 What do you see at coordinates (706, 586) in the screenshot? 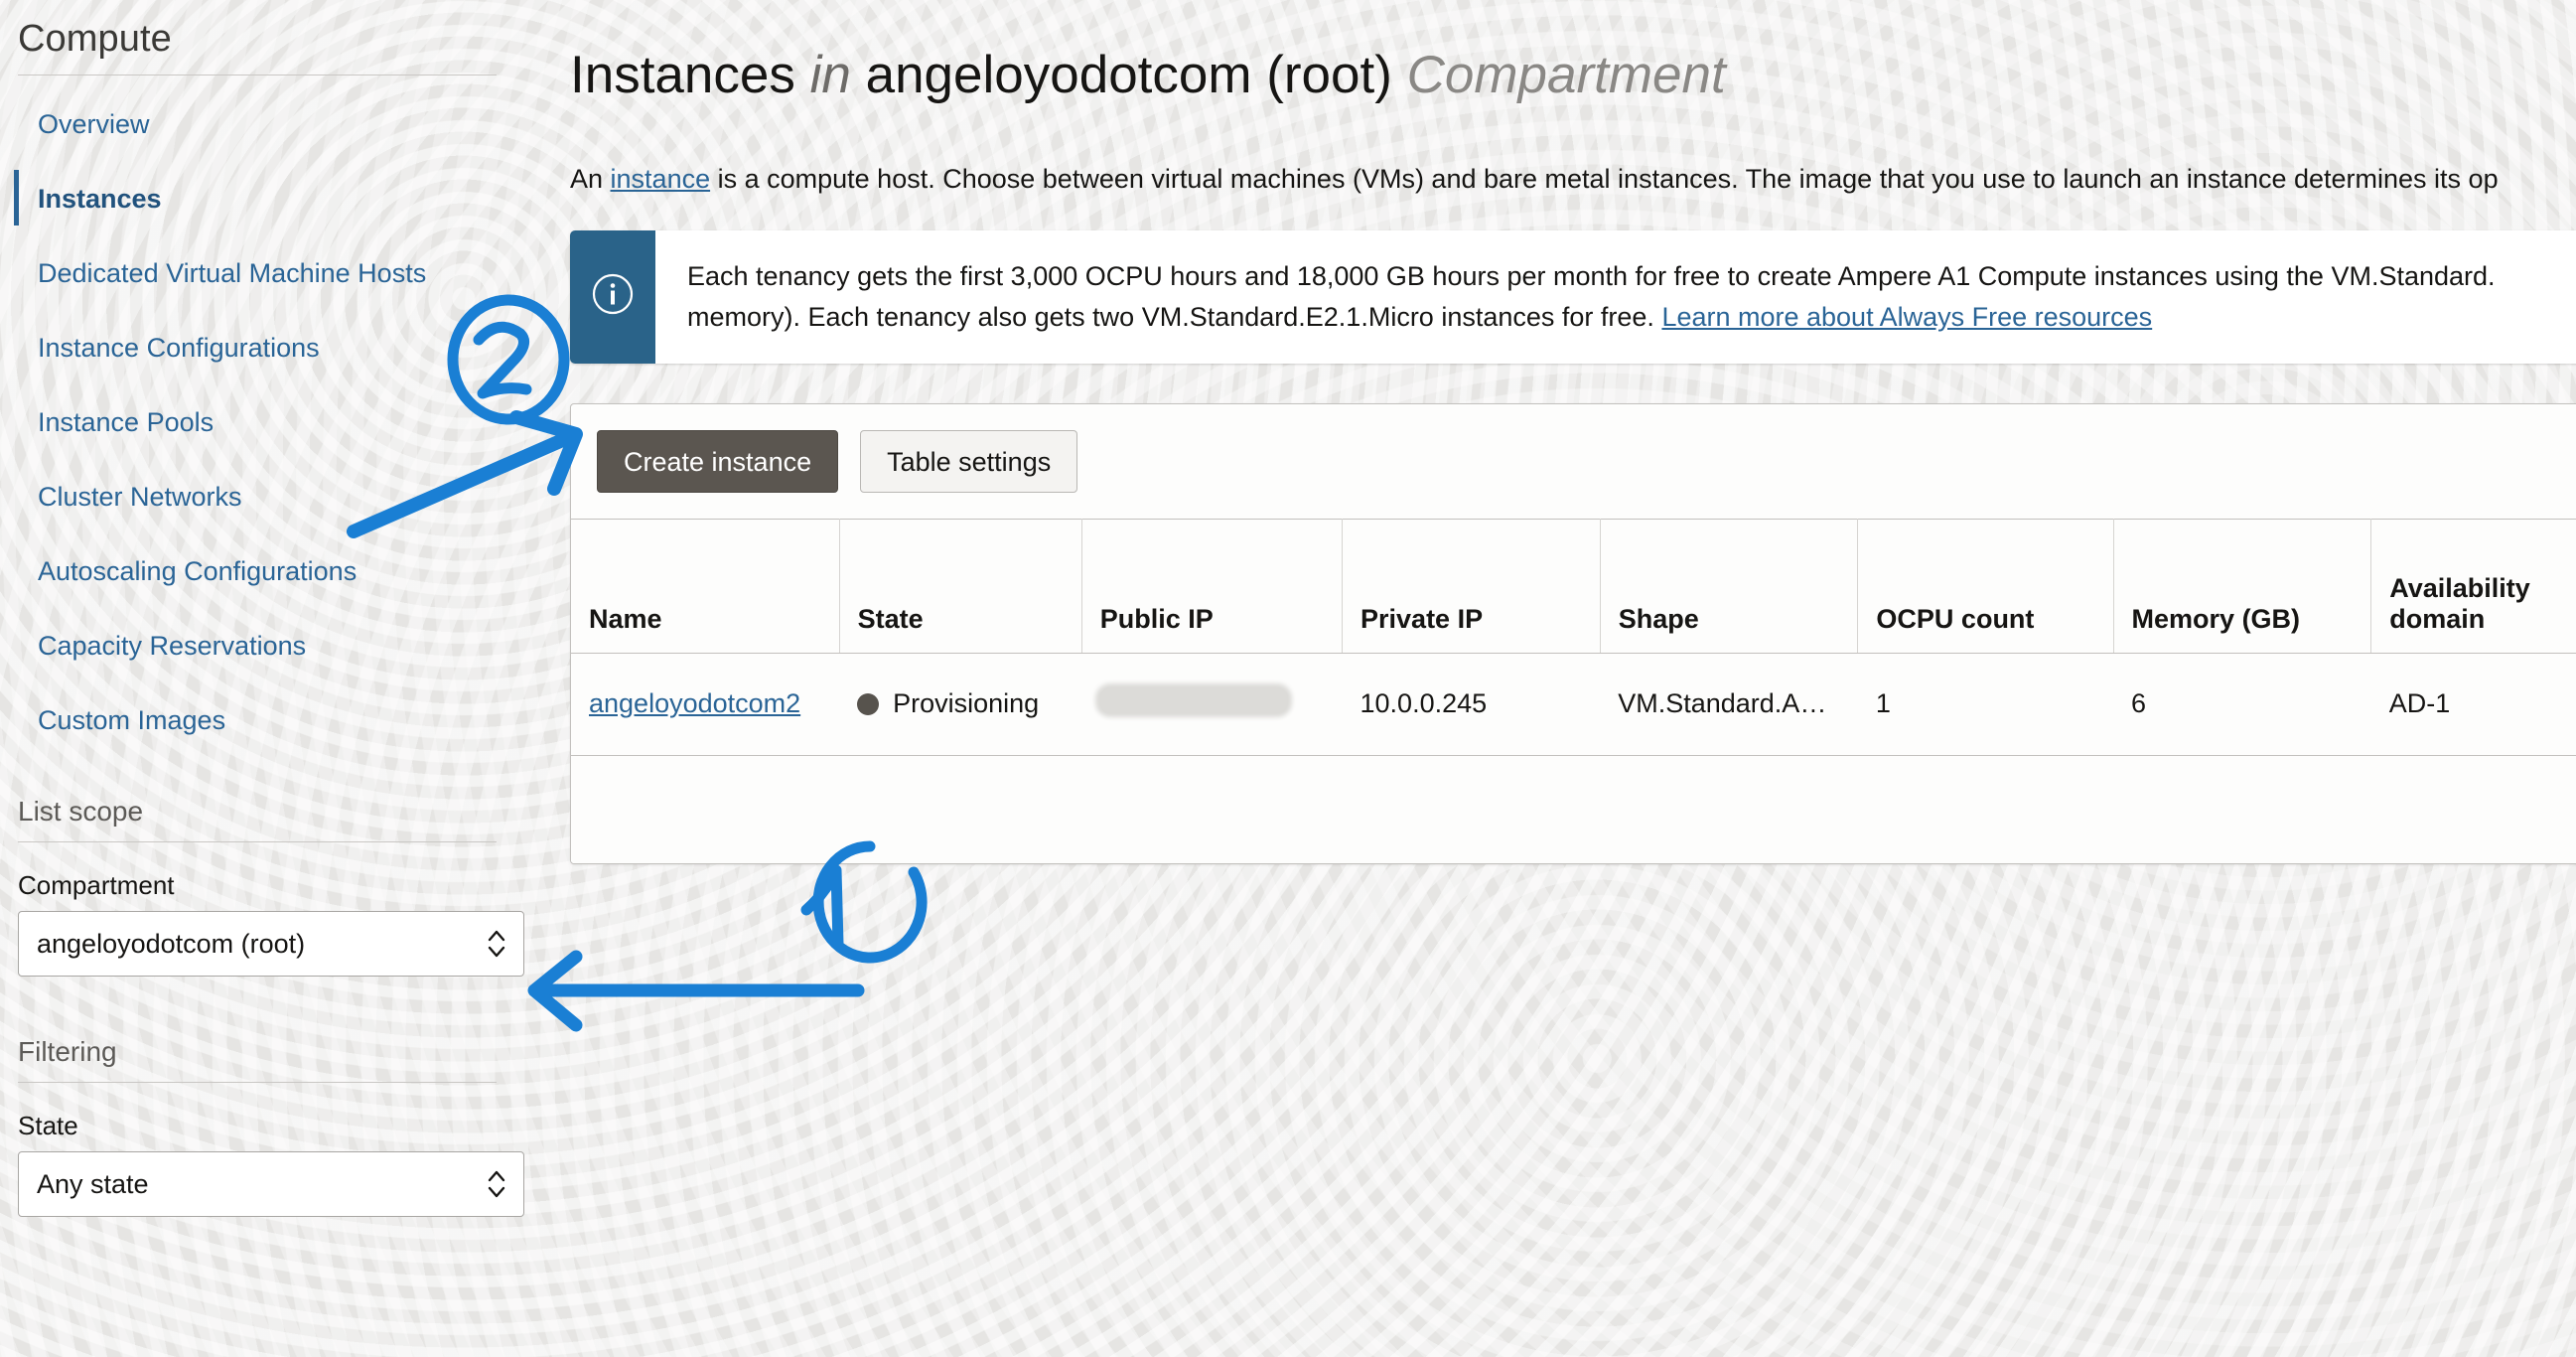
I see `column-header-name: Name` at bounding box center [706, 586].